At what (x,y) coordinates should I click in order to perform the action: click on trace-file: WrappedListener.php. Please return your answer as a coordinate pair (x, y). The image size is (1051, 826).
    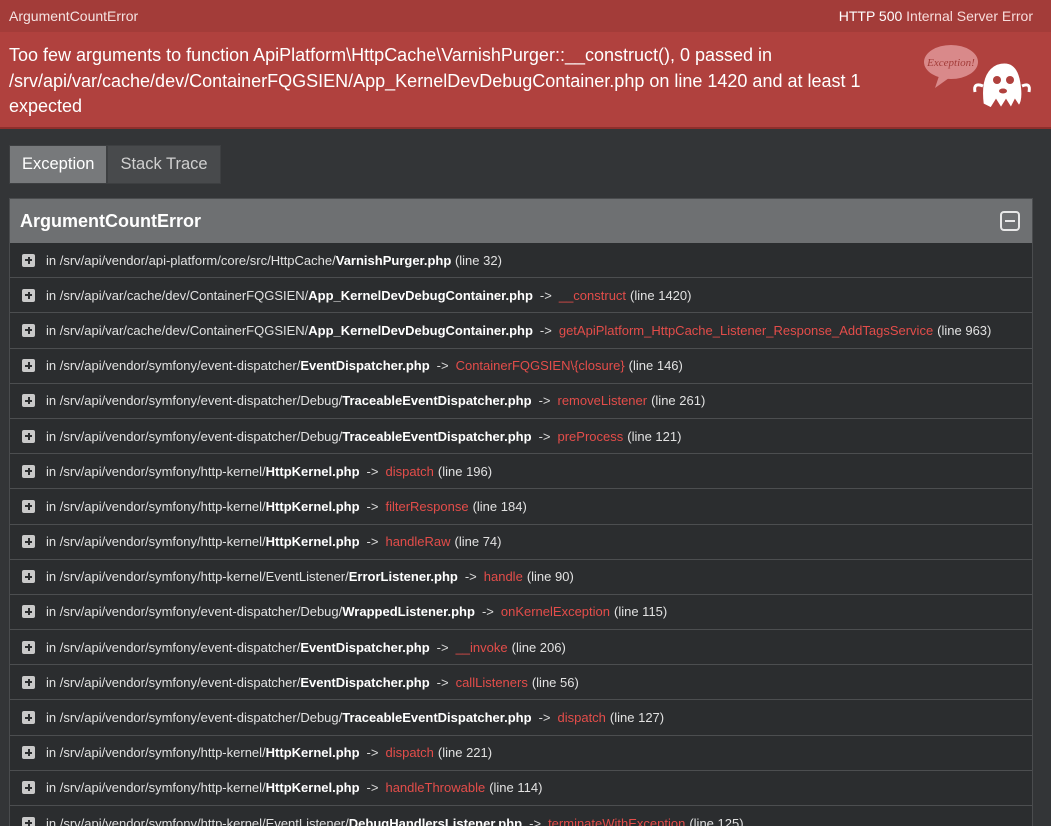
    Looking at the image, I should click on (408, 612).